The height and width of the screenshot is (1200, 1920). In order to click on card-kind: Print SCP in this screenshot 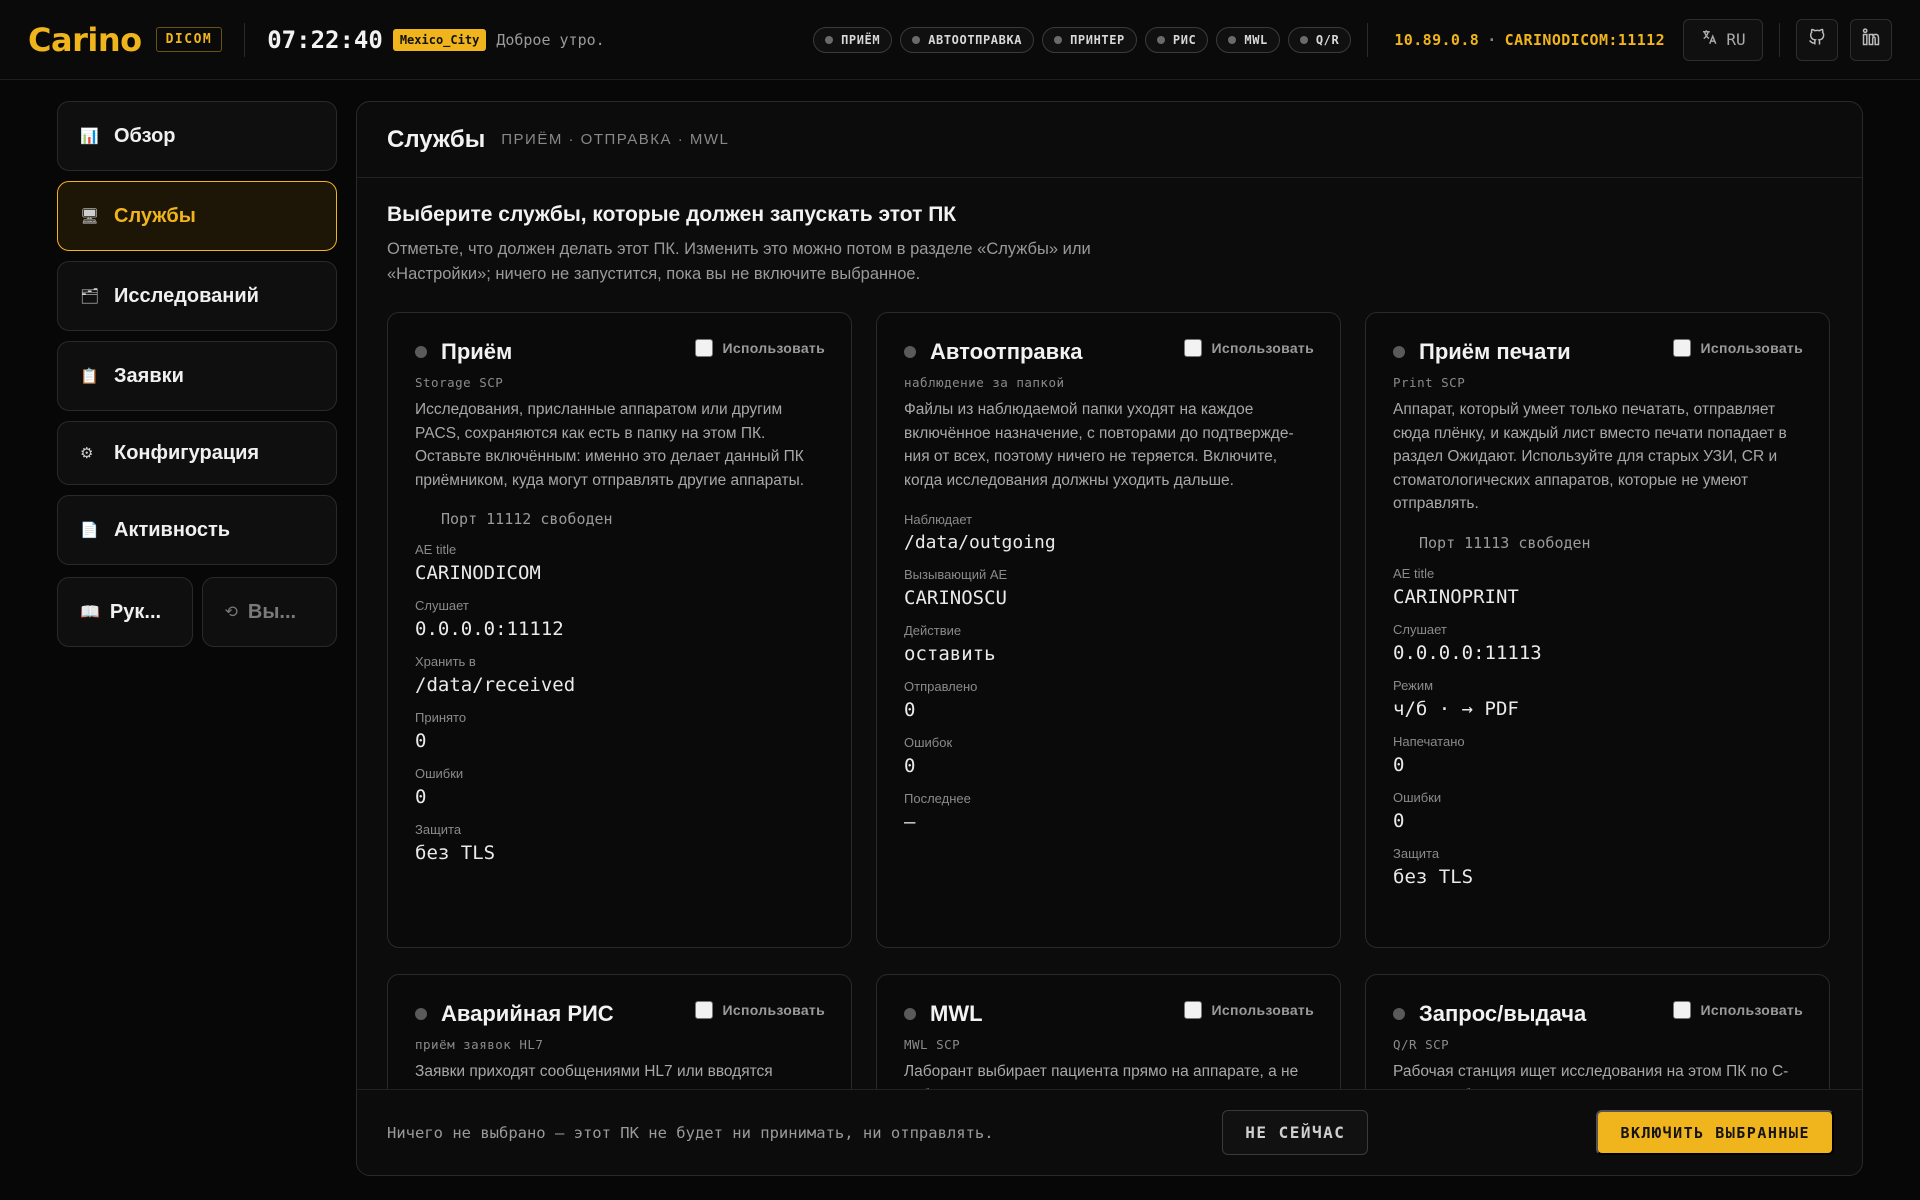, I will do `click(1429, 382)`.